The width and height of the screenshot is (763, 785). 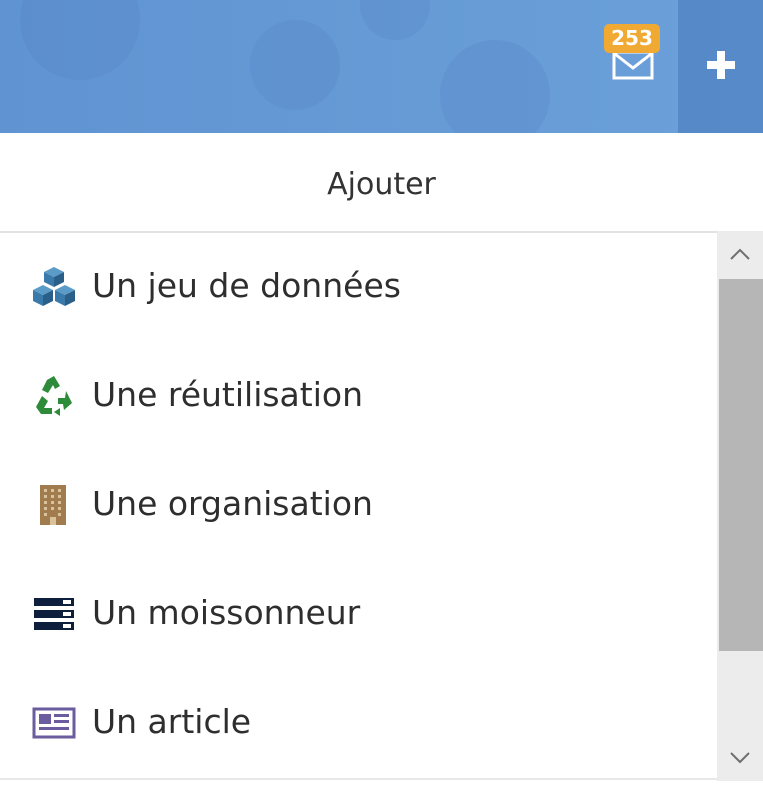 What do you see at coordinates (54, 286) in the screenshot?
I see `dataset-cubes-icon` at bounding box center [54, 286].